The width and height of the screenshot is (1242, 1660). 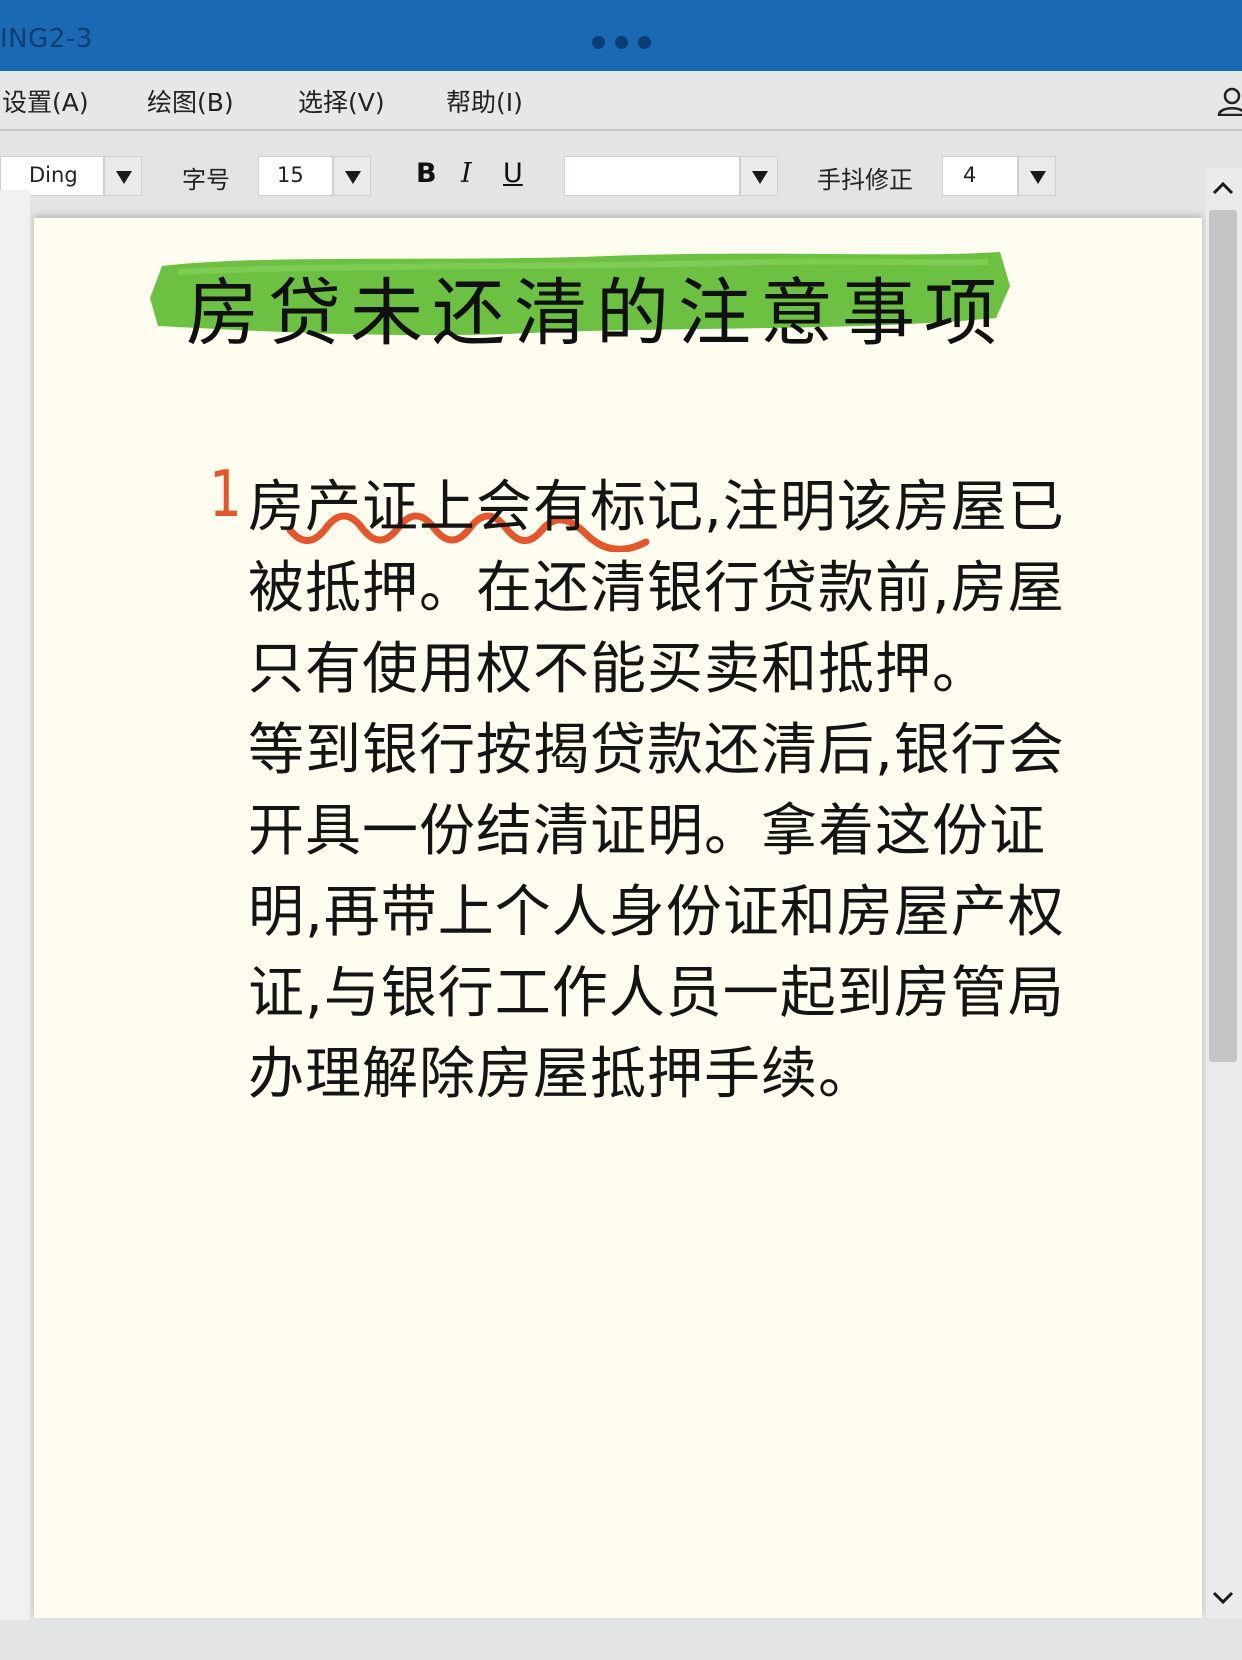 I want to click on left-margin, so click(x=15, y=905).